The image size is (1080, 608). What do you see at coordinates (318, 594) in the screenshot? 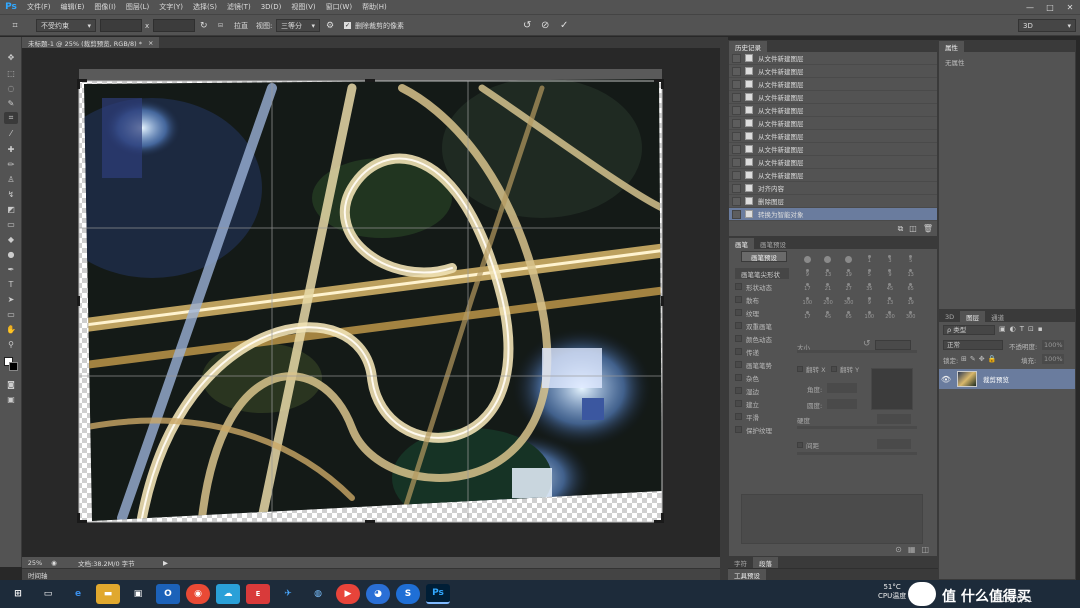
I see `browser-icon: ◍` at bounding box center [318, 594].